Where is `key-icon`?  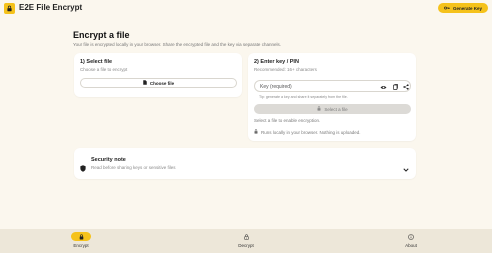
key-icon is located at coordinates (447, 8).